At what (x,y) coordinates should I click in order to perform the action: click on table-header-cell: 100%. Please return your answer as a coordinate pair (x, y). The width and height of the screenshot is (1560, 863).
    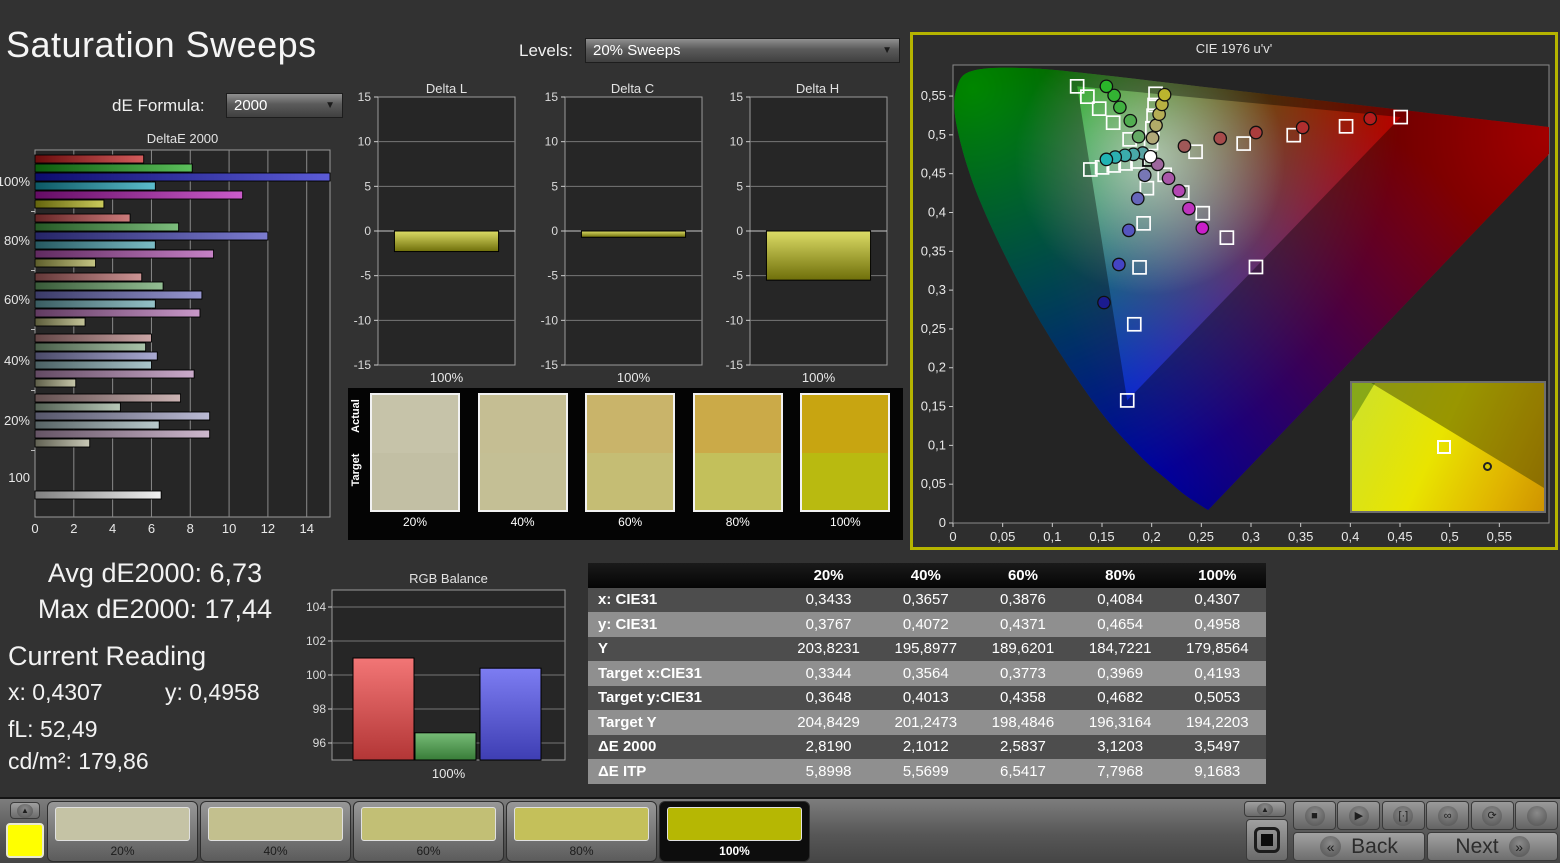
    Looking at the image, I should click on (1217, 575).